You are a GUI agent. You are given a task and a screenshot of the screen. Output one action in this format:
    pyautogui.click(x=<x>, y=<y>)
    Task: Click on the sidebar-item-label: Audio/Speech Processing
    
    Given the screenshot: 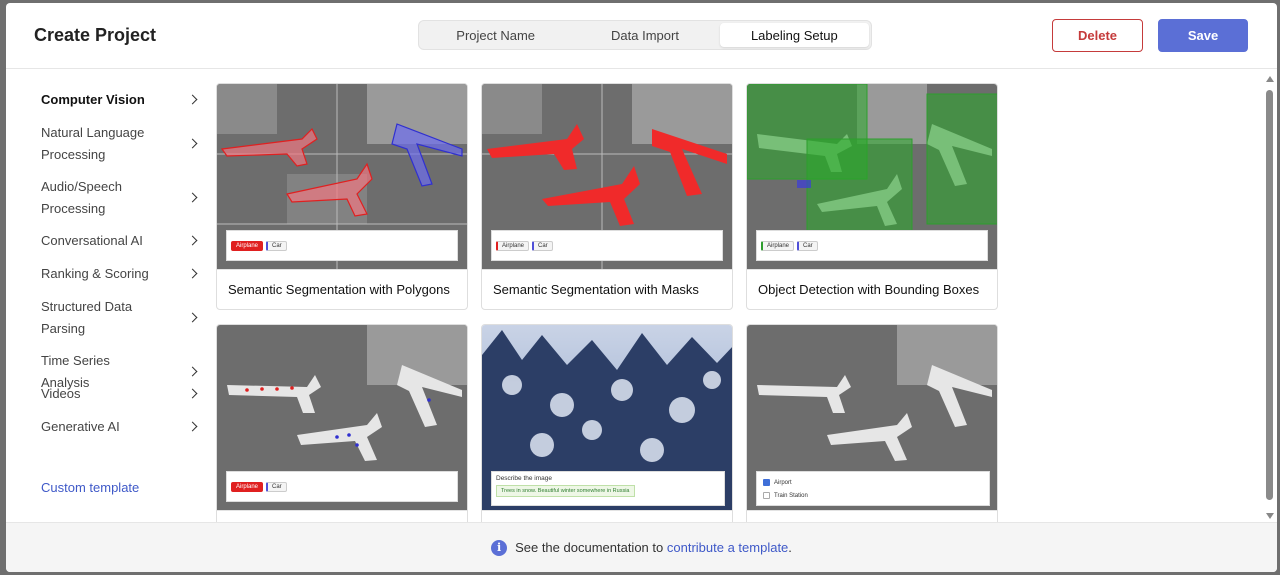 What is the action you would take?
    pyautogui.click(x=81, y=197)
    